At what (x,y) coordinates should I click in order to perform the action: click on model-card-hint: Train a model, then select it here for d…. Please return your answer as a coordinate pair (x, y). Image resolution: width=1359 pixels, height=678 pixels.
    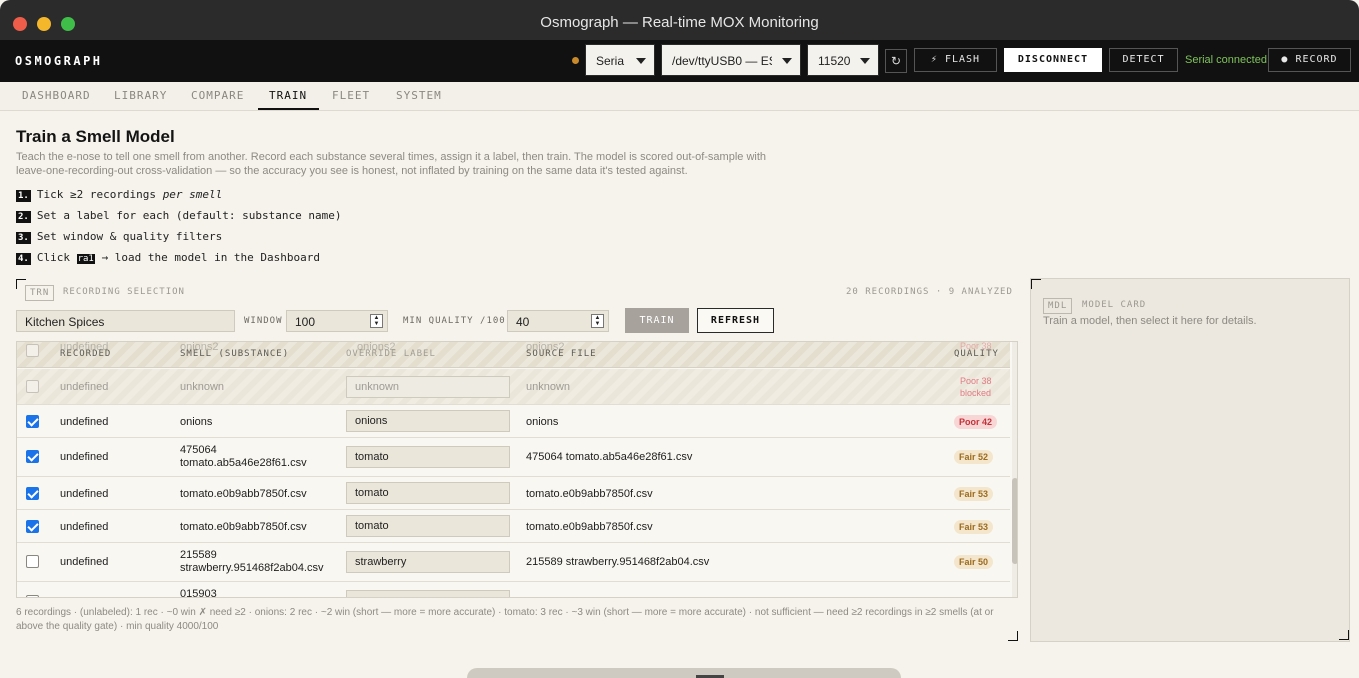
    Looking at the image, I should click on (1150, 321).